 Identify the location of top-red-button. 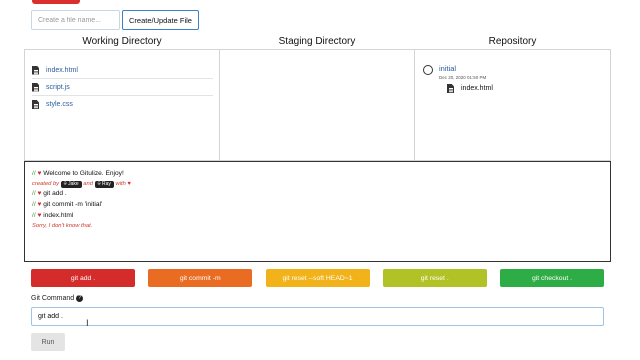
(56, 2).